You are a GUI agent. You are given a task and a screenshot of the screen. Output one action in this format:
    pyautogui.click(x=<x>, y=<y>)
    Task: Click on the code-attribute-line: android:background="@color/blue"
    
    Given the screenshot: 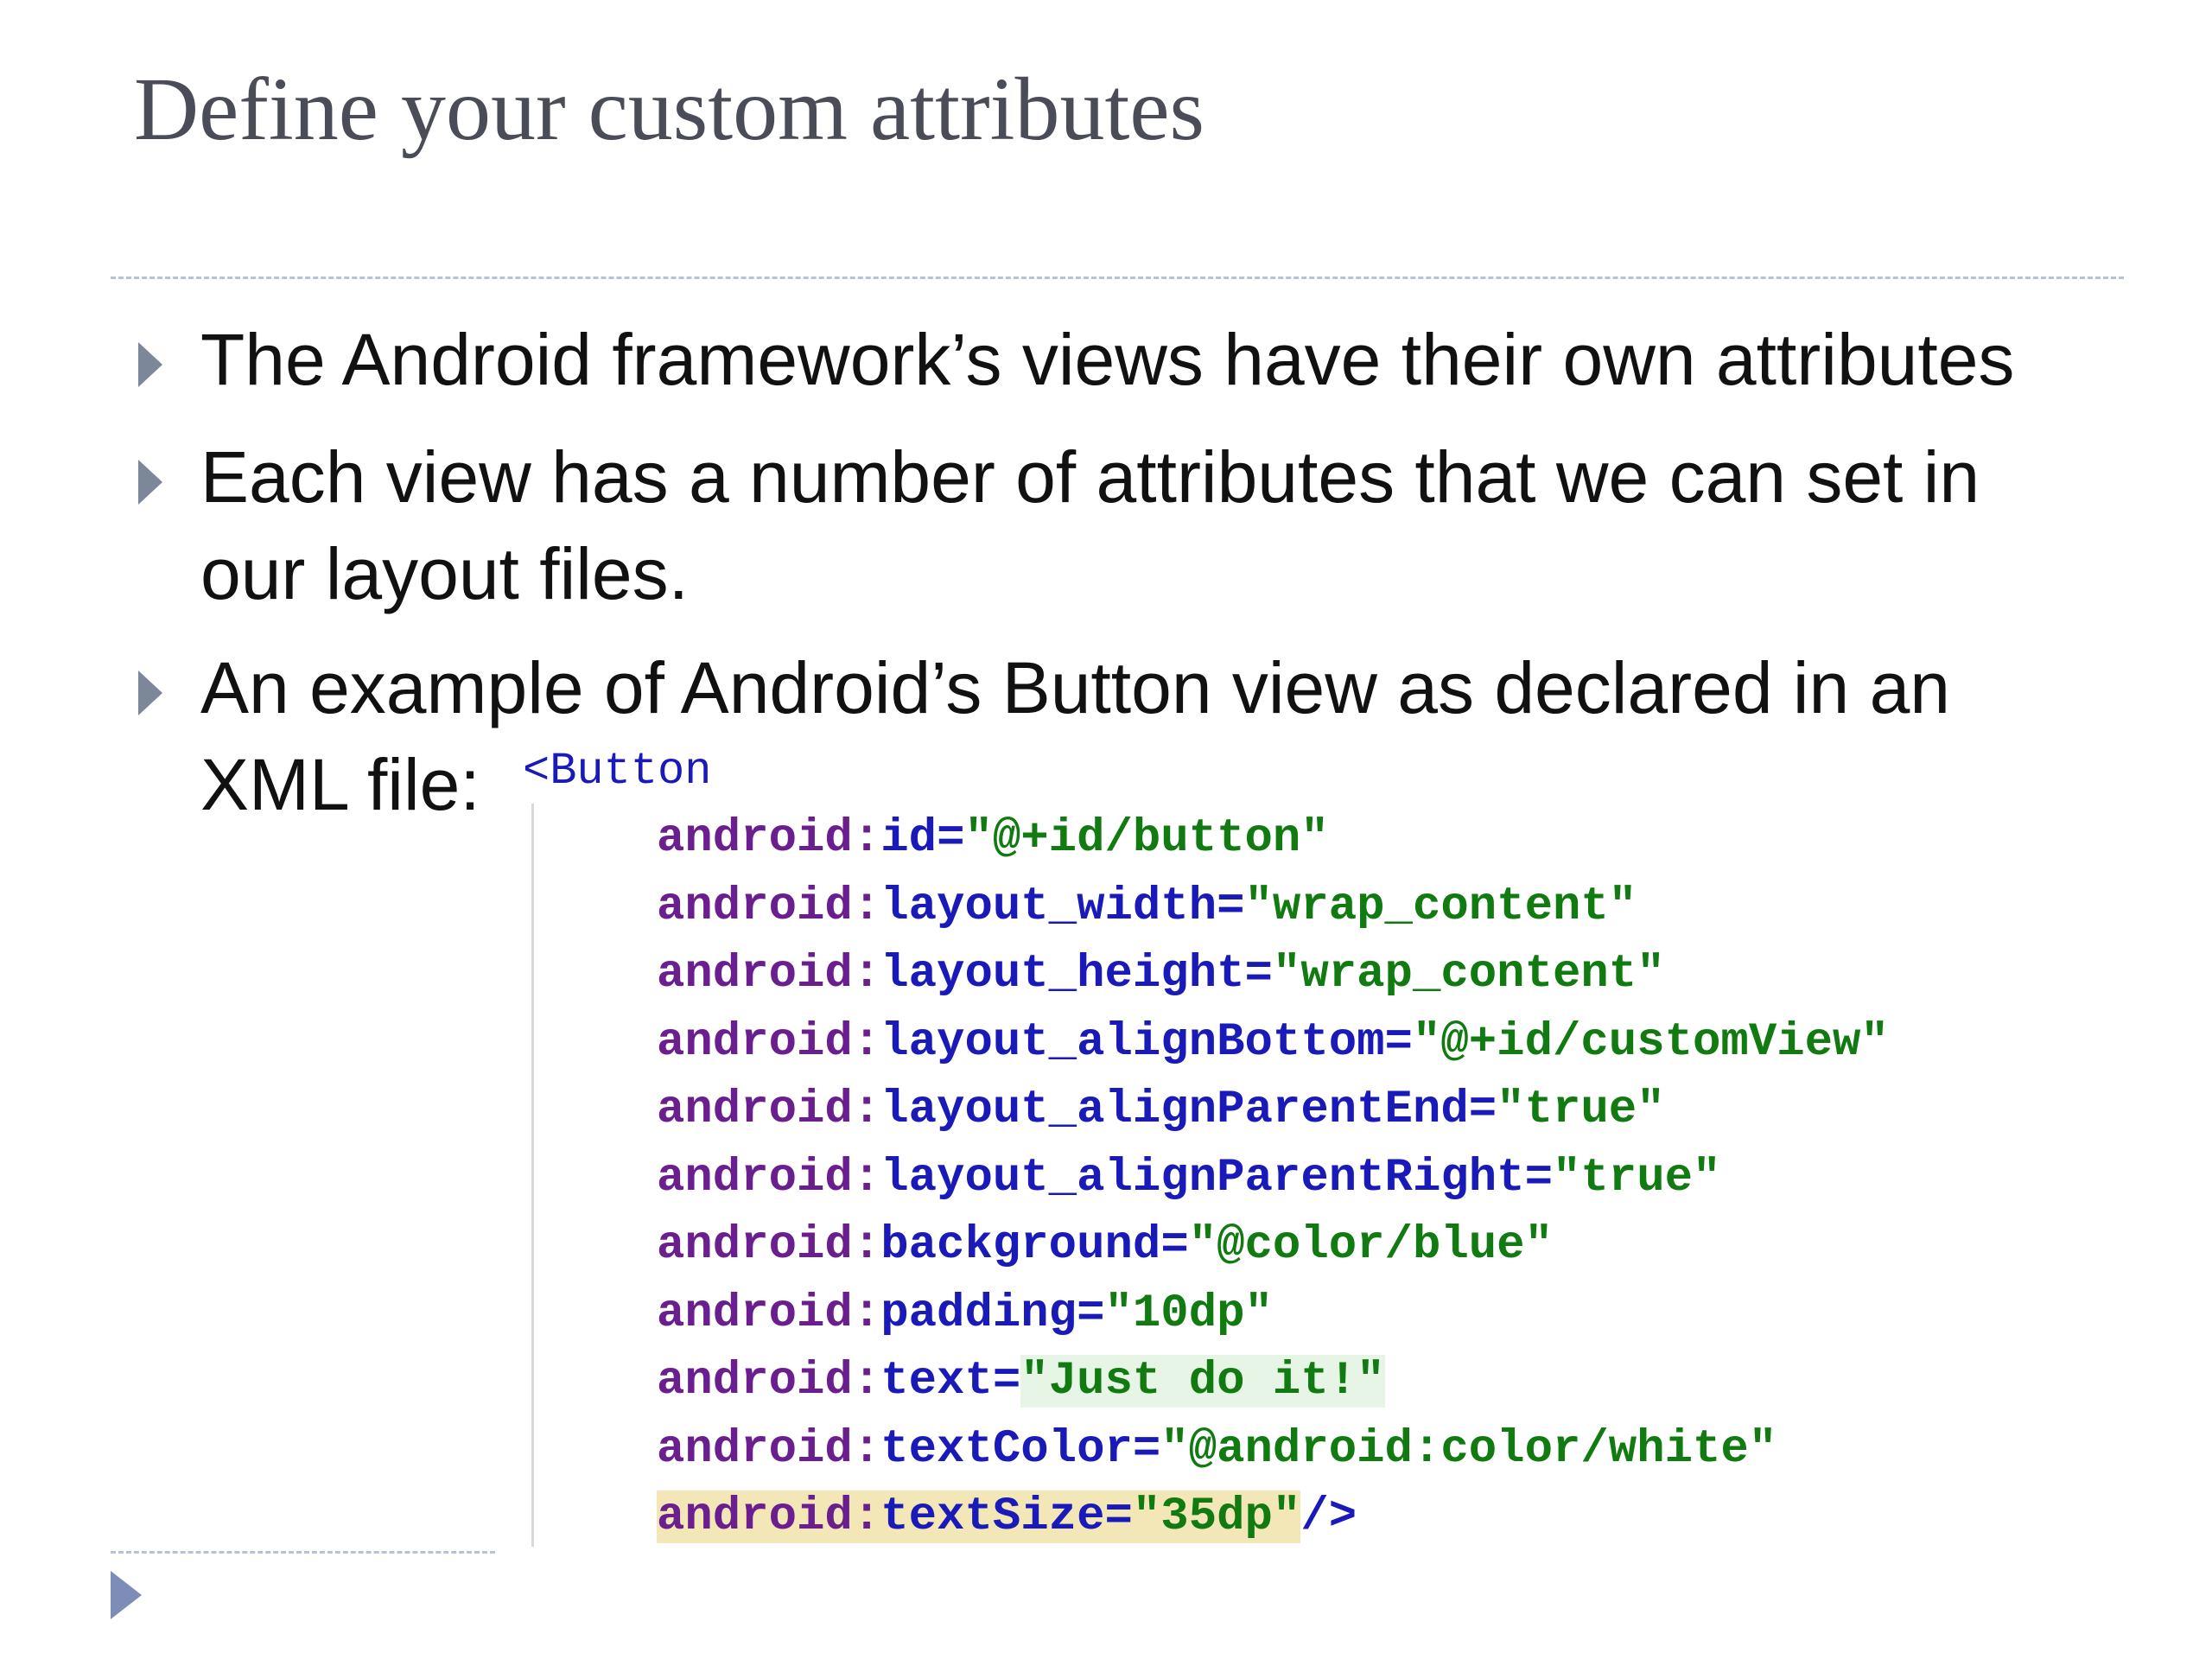 What is the action you would take?
    pyautogui.click(x=1105, y=1245)
    